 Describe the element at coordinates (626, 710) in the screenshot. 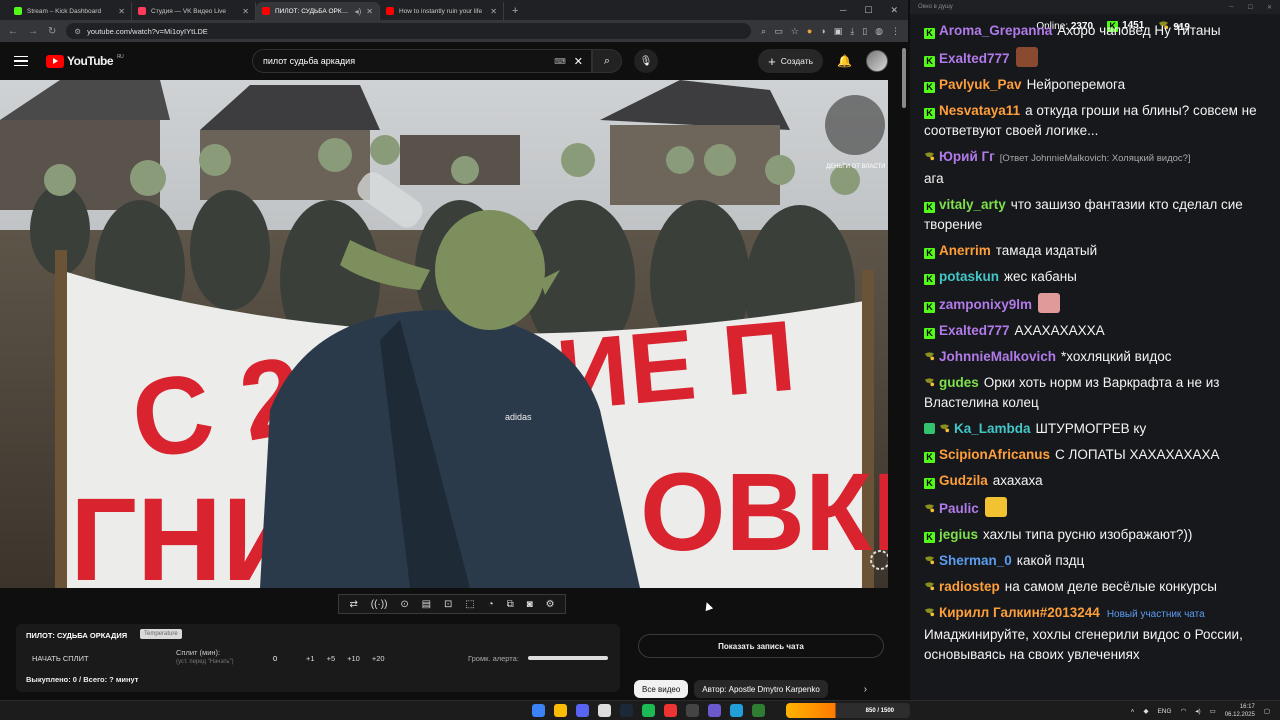

I see `steam-icon` at that location.